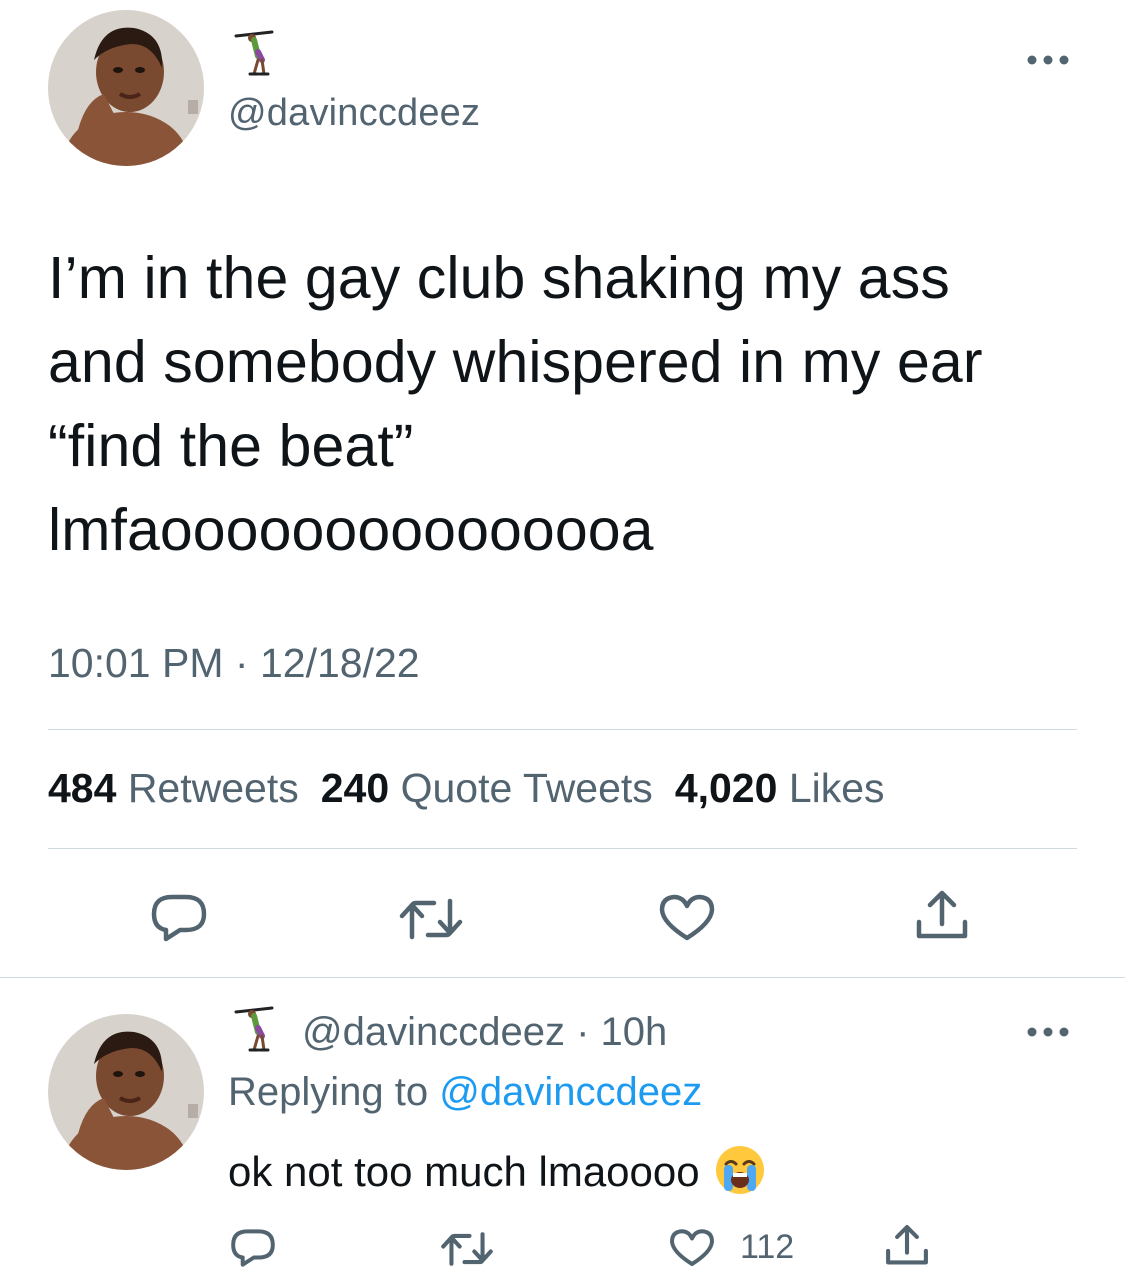 The height and width of the screenshot is (1288, 1125). What do you see at coordinates (82, 788) in the screenshot?
I see `retweets-count: 484` at bounding box center [82, 788].